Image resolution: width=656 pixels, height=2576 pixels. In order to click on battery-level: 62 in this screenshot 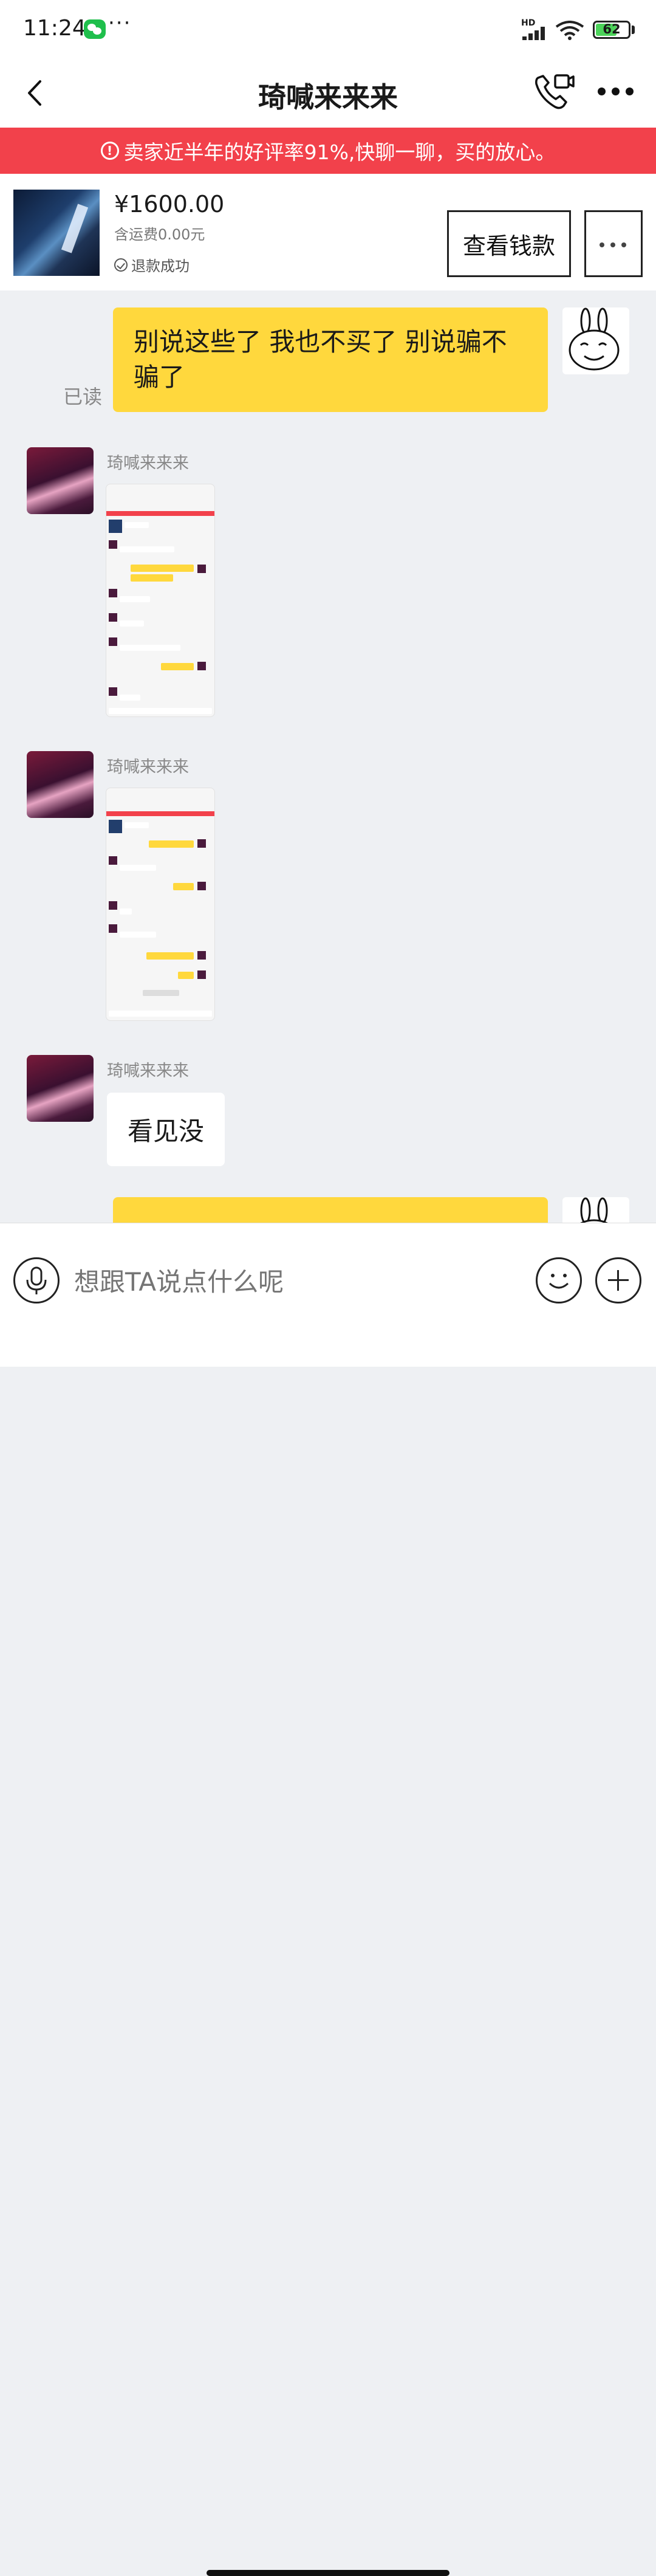, I will do `click(612, 29)`.